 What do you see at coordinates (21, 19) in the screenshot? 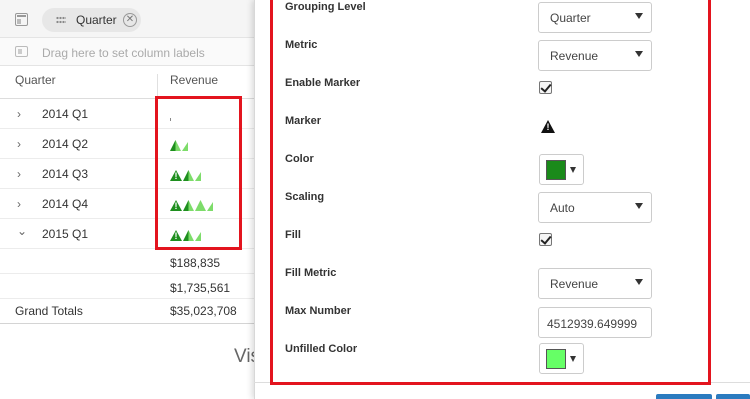
I see `layout-icon` at bounding box center [21, 19].